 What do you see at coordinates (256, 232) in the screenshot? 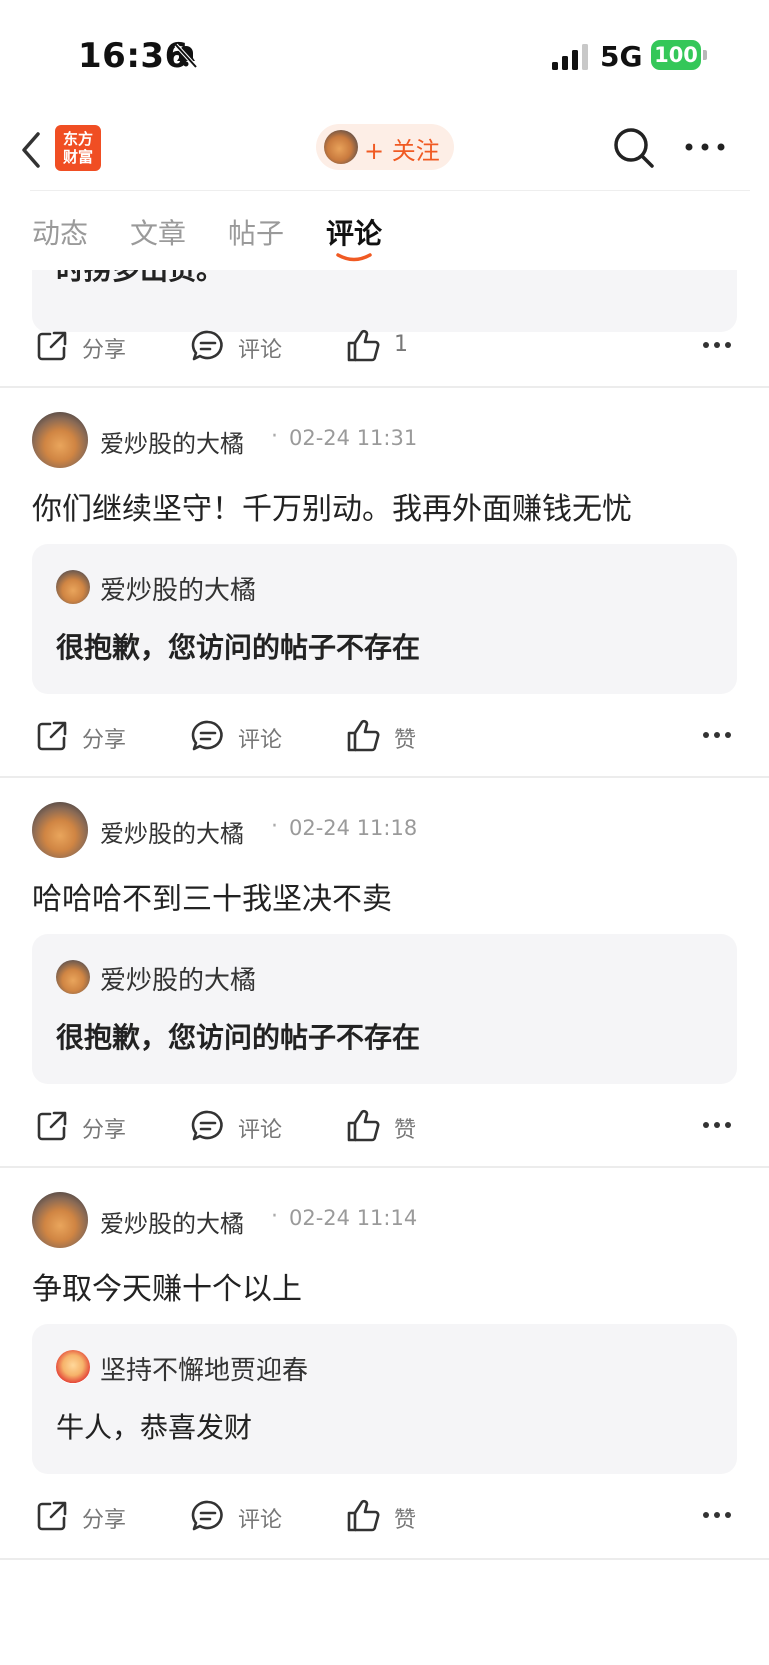
I see `tab-posts: 帖子` at bounding box center [256, 232].